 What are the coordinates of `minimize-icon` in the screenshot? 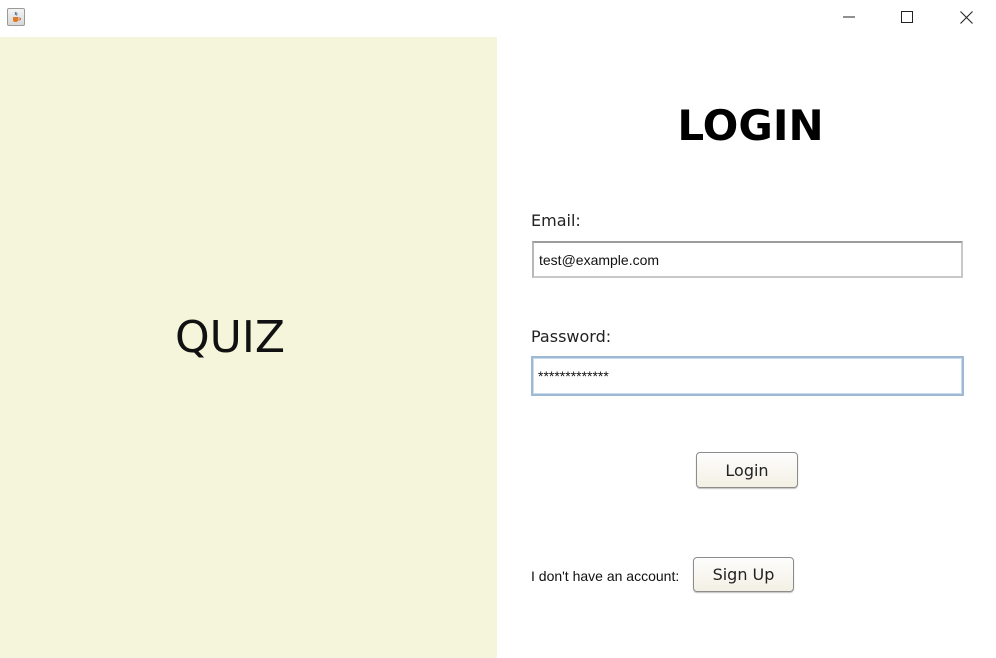 It's located at (849, 17).